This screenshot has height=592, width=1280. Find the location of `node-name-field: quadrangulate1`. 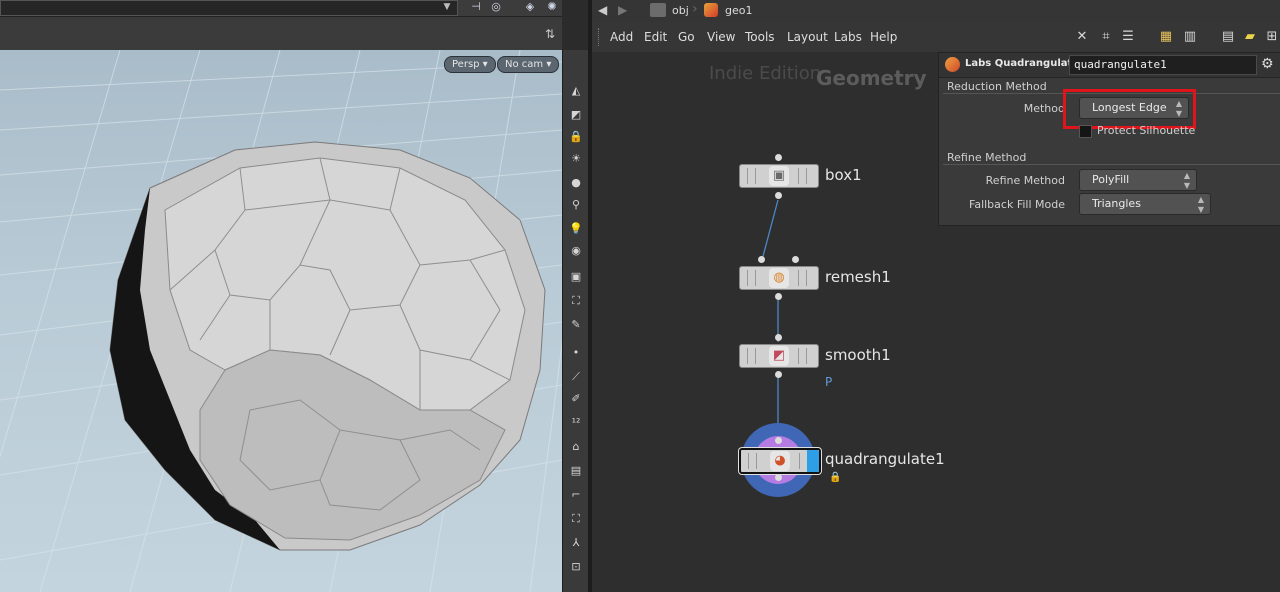

node-name-field: quadrangulate1 is located at coordinates (1163, 65).